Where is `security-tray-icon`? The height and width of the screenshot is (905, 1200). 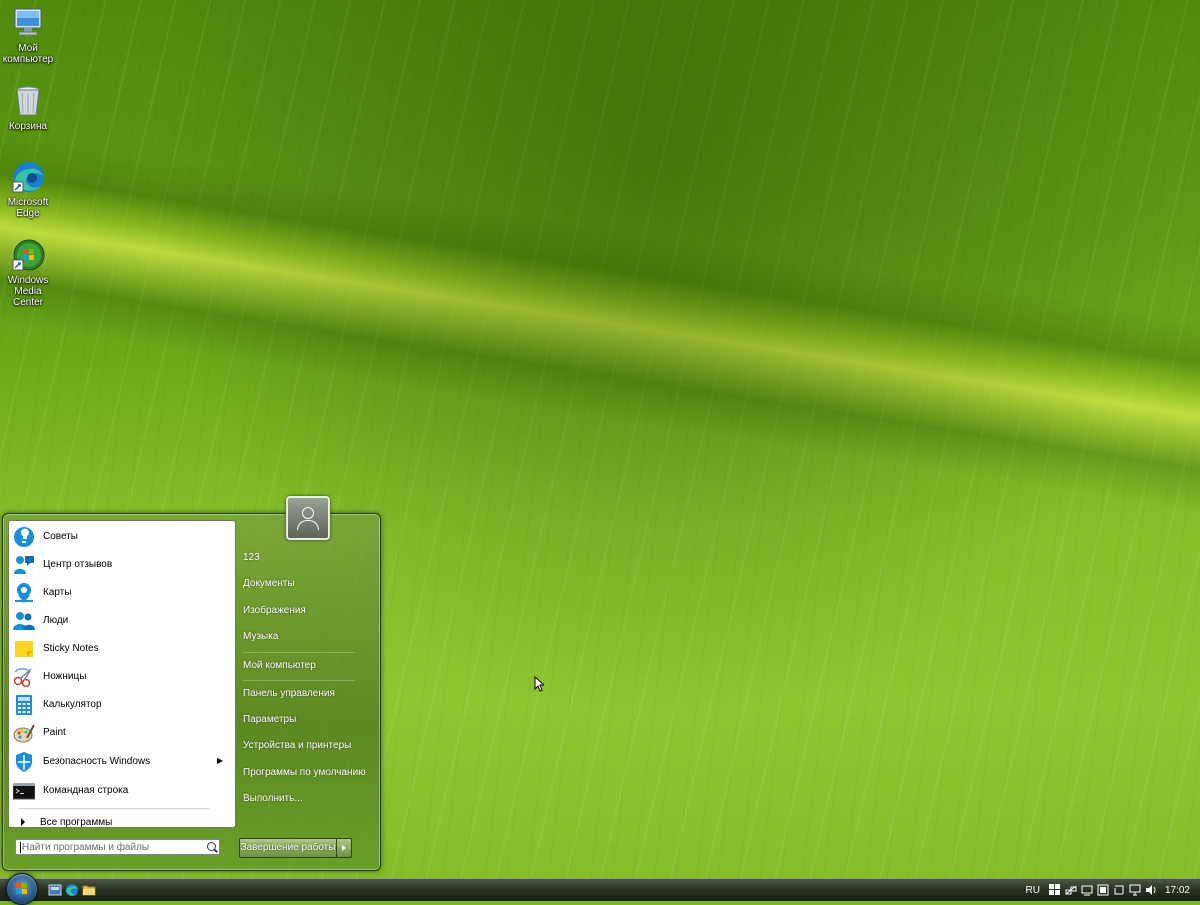
security-tray-icon is located at coordinates (1103, 890).